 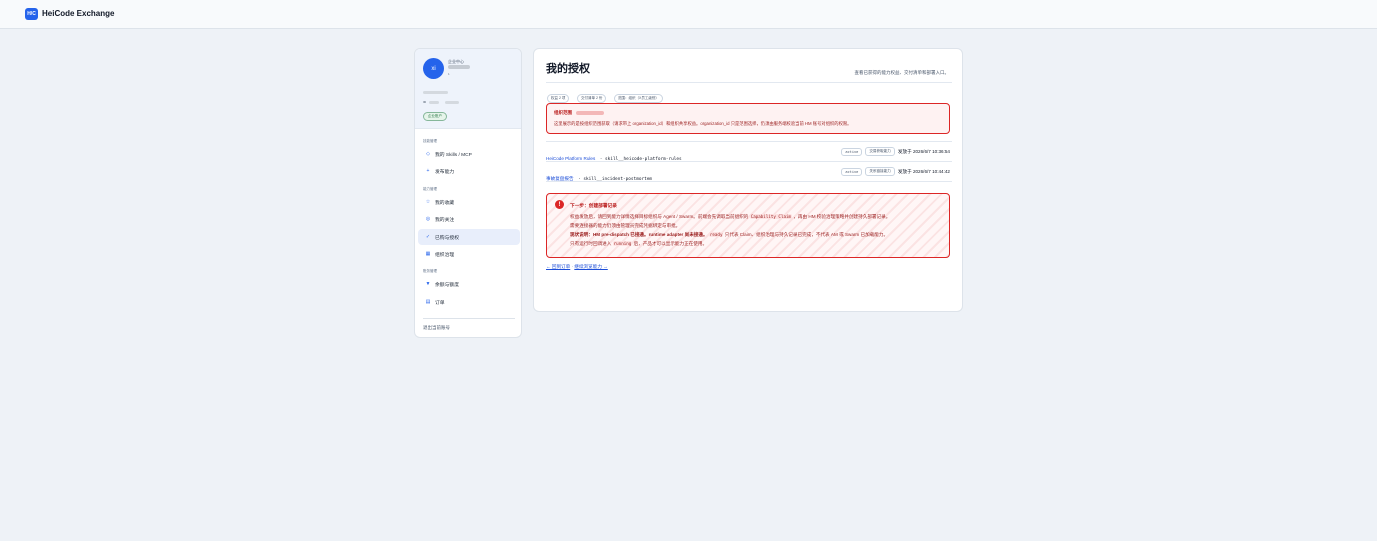 I want to click on nav-follows: ◎ 我的关注, so click(x=469, y=219).